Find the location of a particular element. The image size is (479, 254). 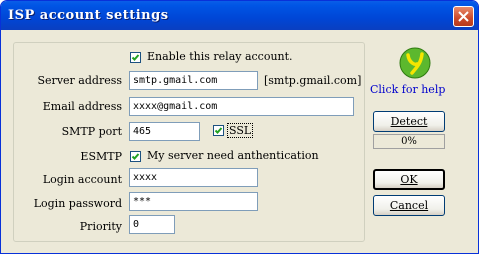

ssl-checkbox is located at coordinates (218, 130).